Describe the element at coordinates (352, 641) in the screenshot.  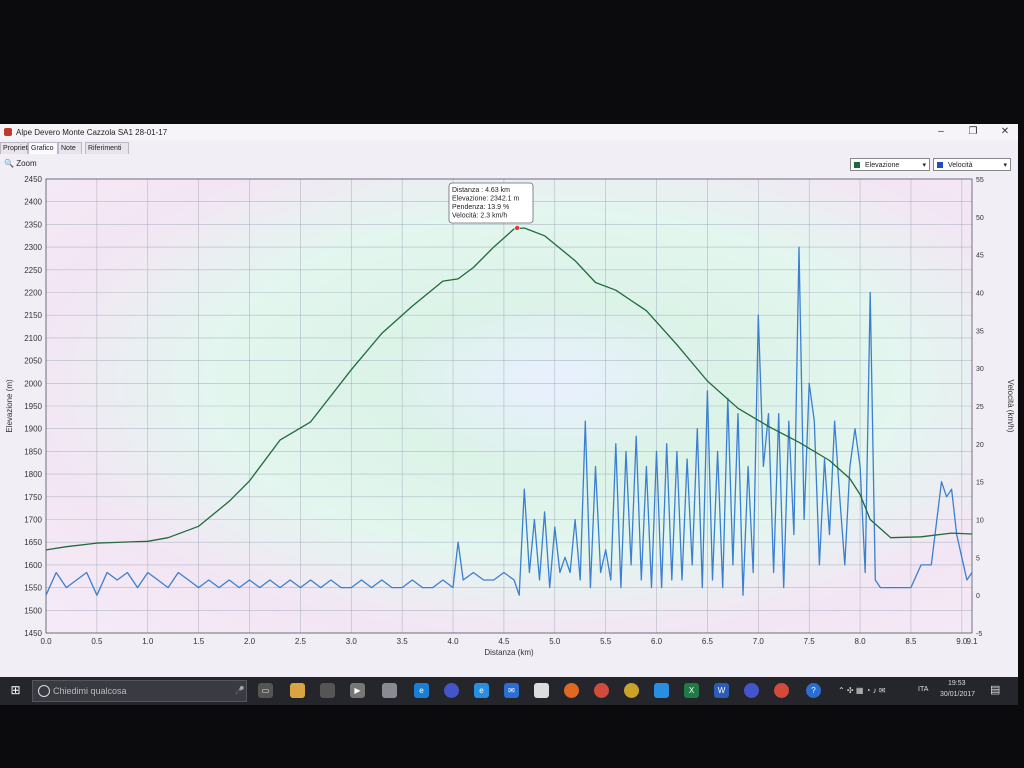
I see `x-tick-label: 3.0` at that location.